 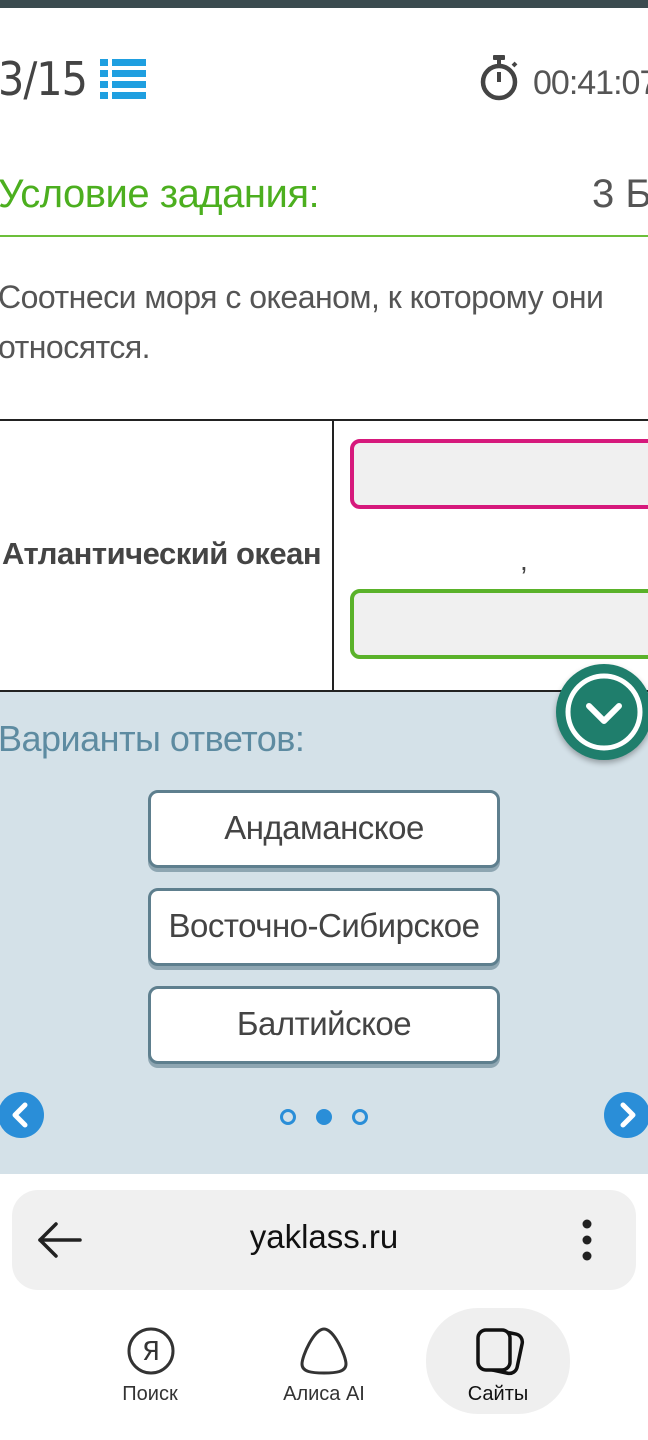 What do you see at coordinates (590, 83) in the screenshot?
I see `timer-display: 00:41:07` at bounding box center [590, 83].